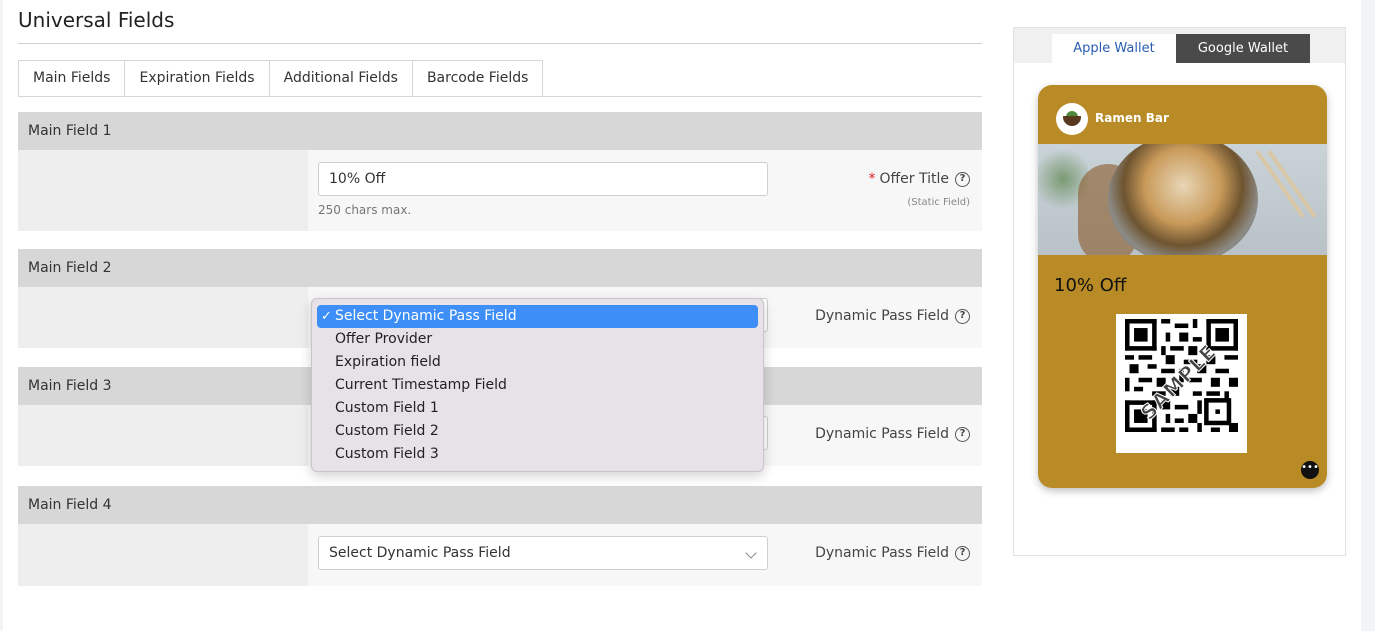 This screenshot has height=631, width=1375. I want to click on tab-barcode-fields: Barcode Fields, so click(477, 78).